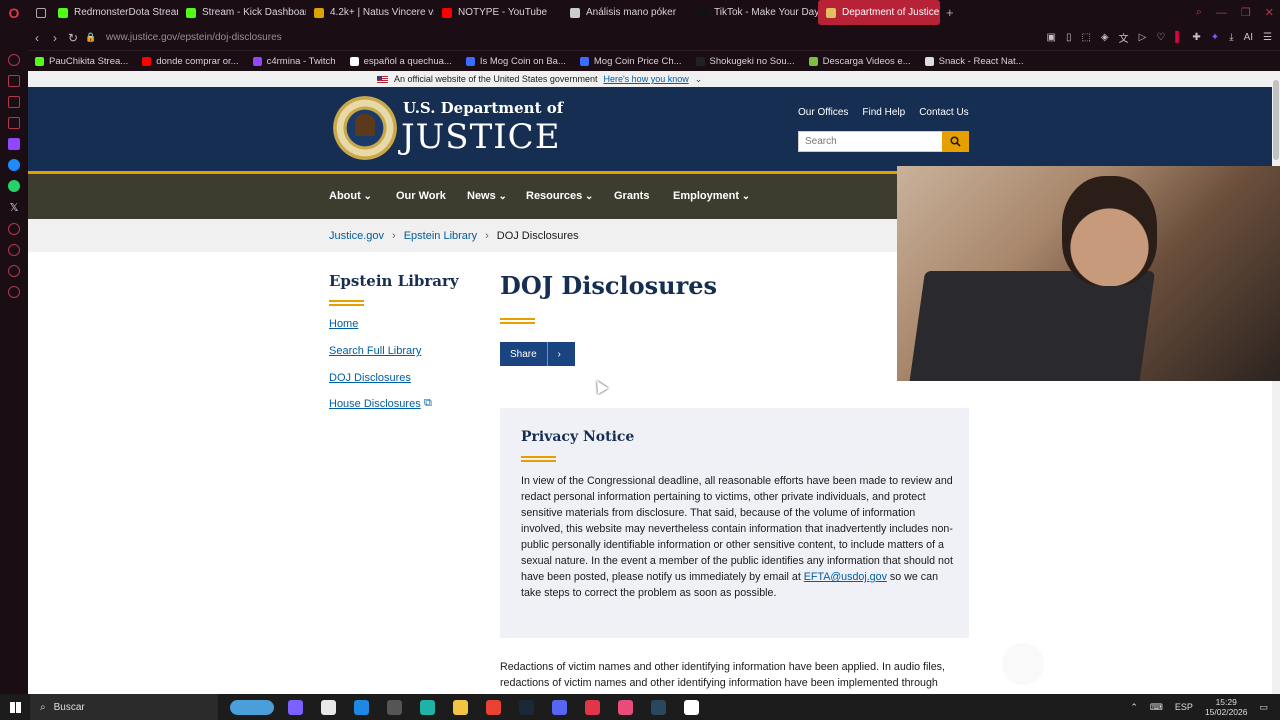 The height and width of the screenshot is (720, 1280). What do you see at coordinates (1276, 120) in the screenshot?
I see `scrollbar-thumb` at bounding box center [1276, 120].